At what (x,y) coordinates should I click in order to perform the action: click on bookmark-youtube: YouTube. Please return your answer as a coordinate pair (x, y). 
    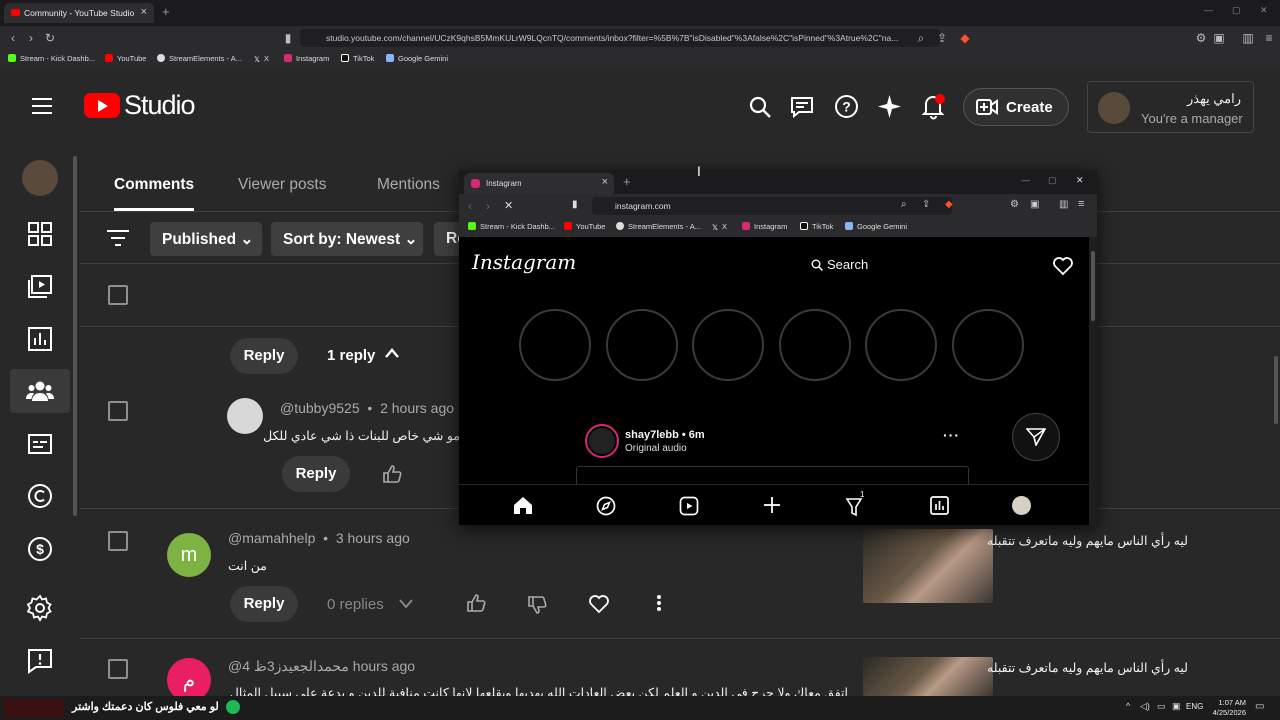
    Looking at the image, I should click on (125, 58).